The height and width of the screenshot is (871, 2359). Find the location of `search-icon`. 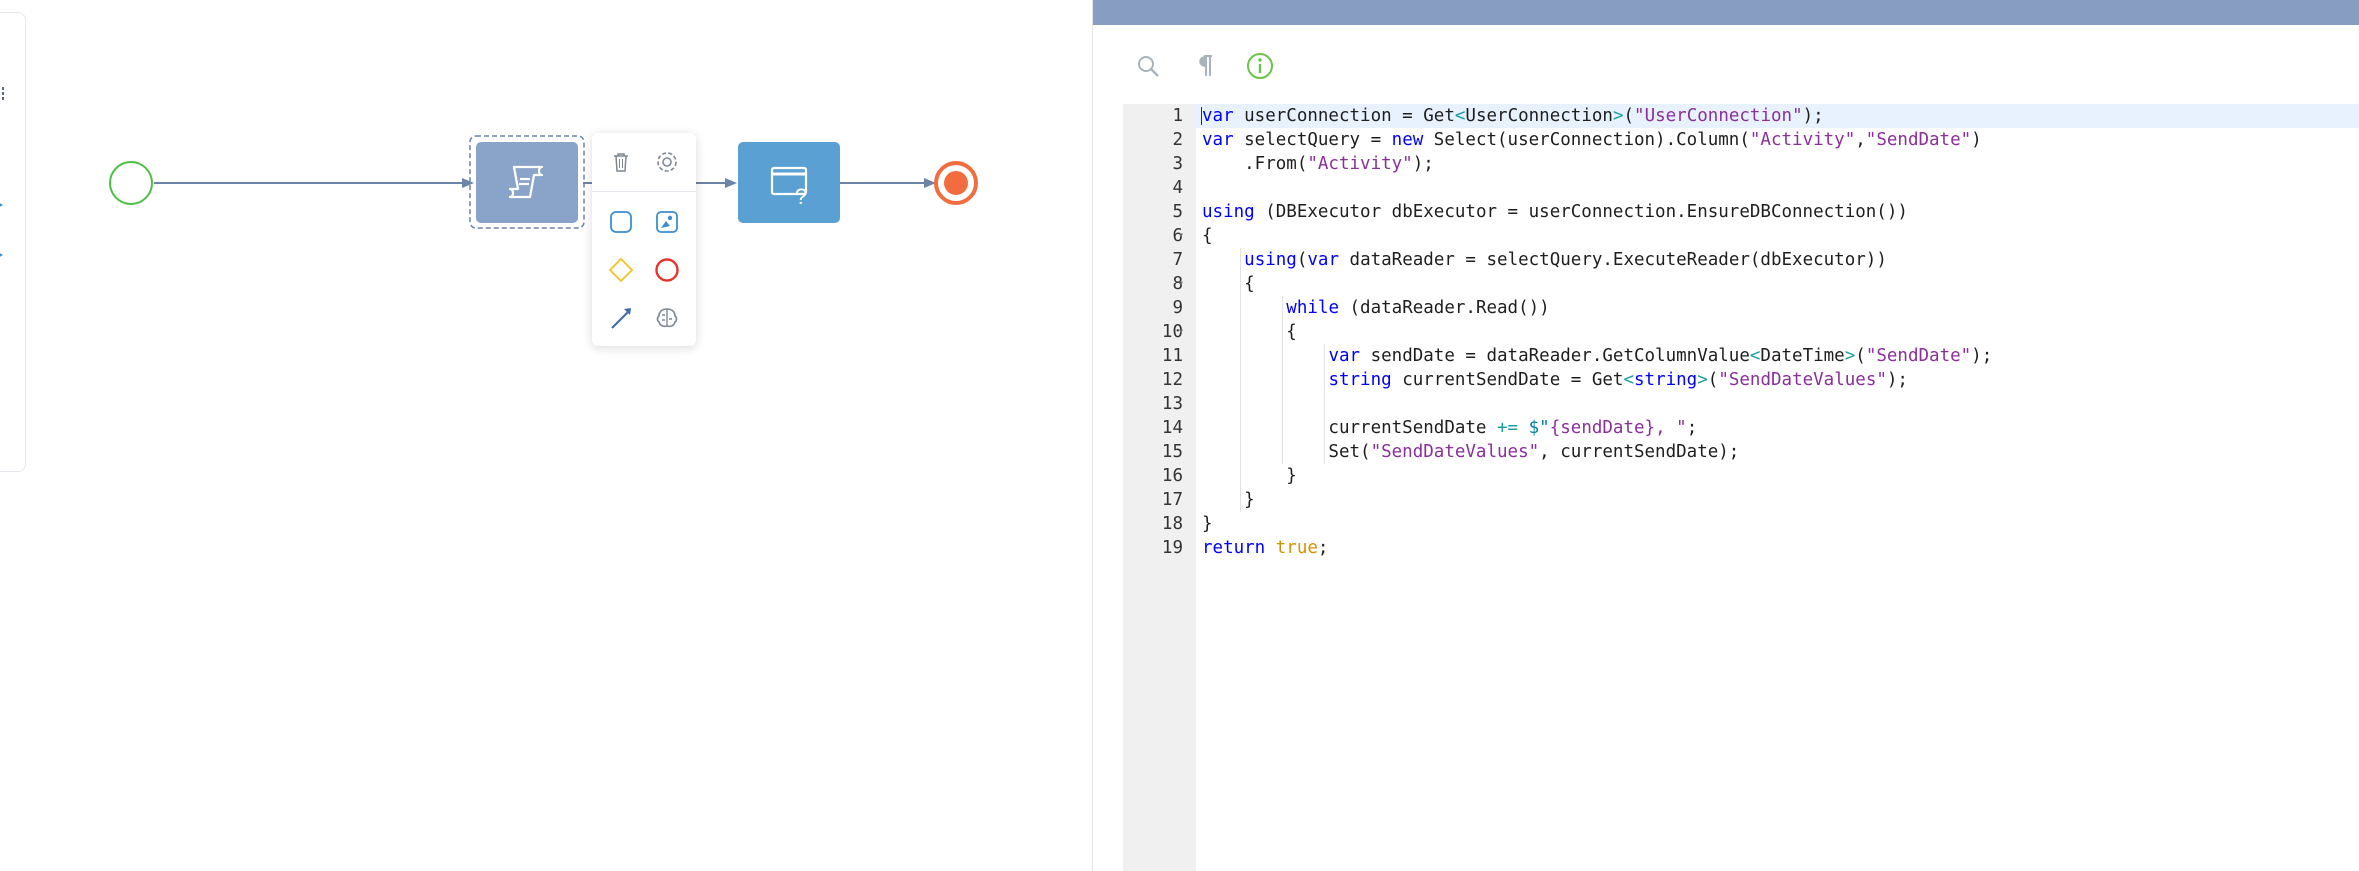

search-icon is located at coordinates (1148, 66).